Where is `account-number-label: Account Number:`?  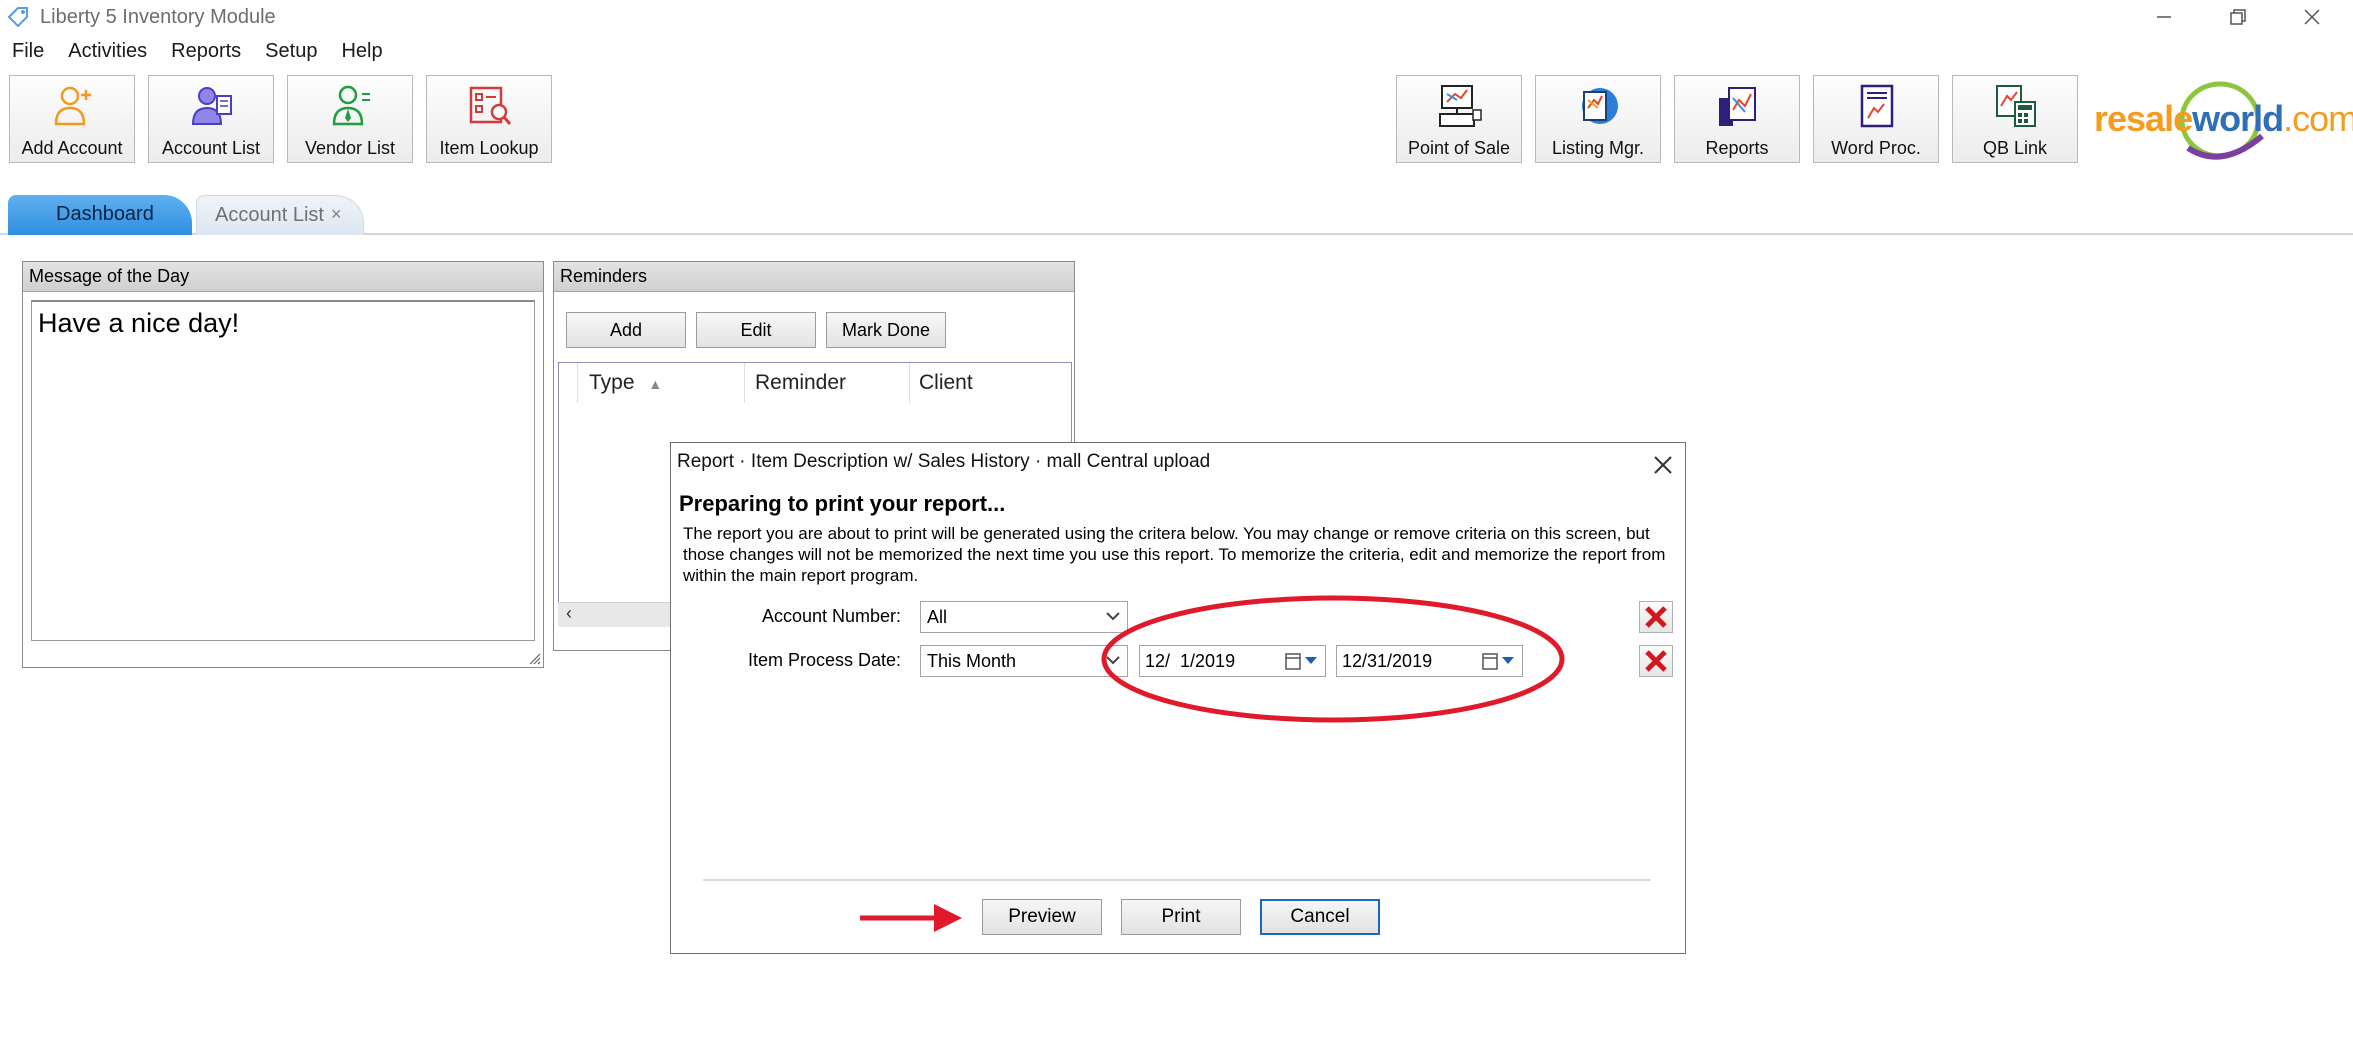 account-number-label: Account Number: is located at coordinates (831, 616).